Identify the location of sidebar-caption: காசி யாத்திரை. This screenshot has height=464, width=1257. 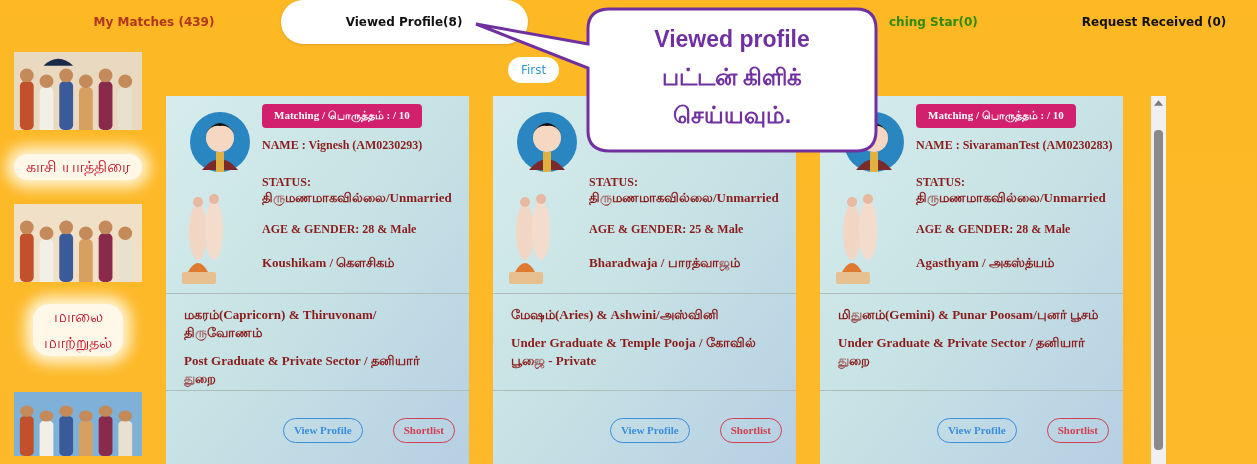
(78, 167).